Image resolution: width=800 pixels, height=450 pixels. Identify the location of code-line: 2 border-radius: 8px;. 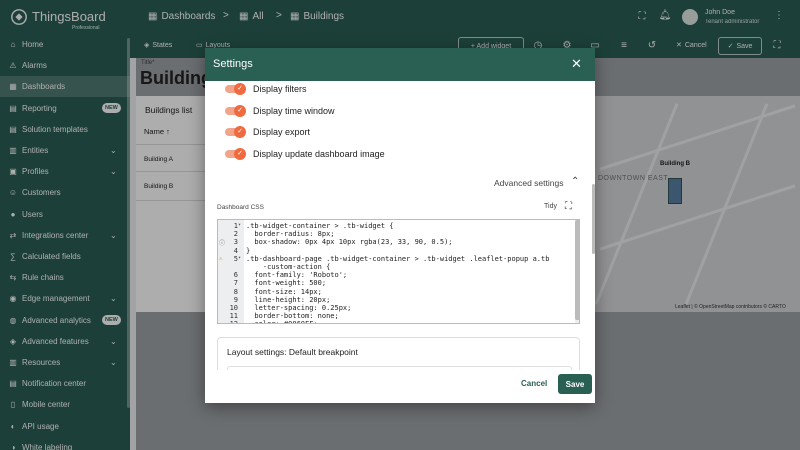
(398, 234).